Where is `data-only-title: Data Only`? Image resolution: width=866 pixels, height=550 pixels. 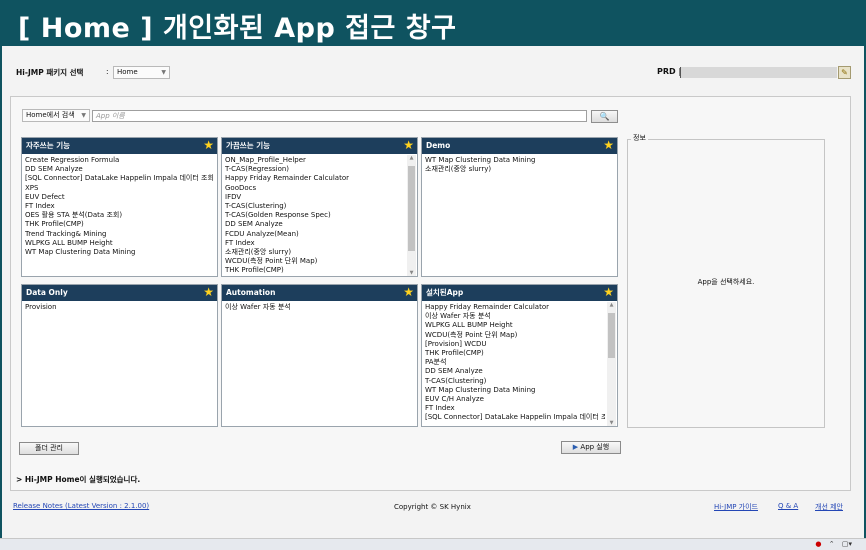 data-only-title: Data Only is located at coordinates (47, 292).